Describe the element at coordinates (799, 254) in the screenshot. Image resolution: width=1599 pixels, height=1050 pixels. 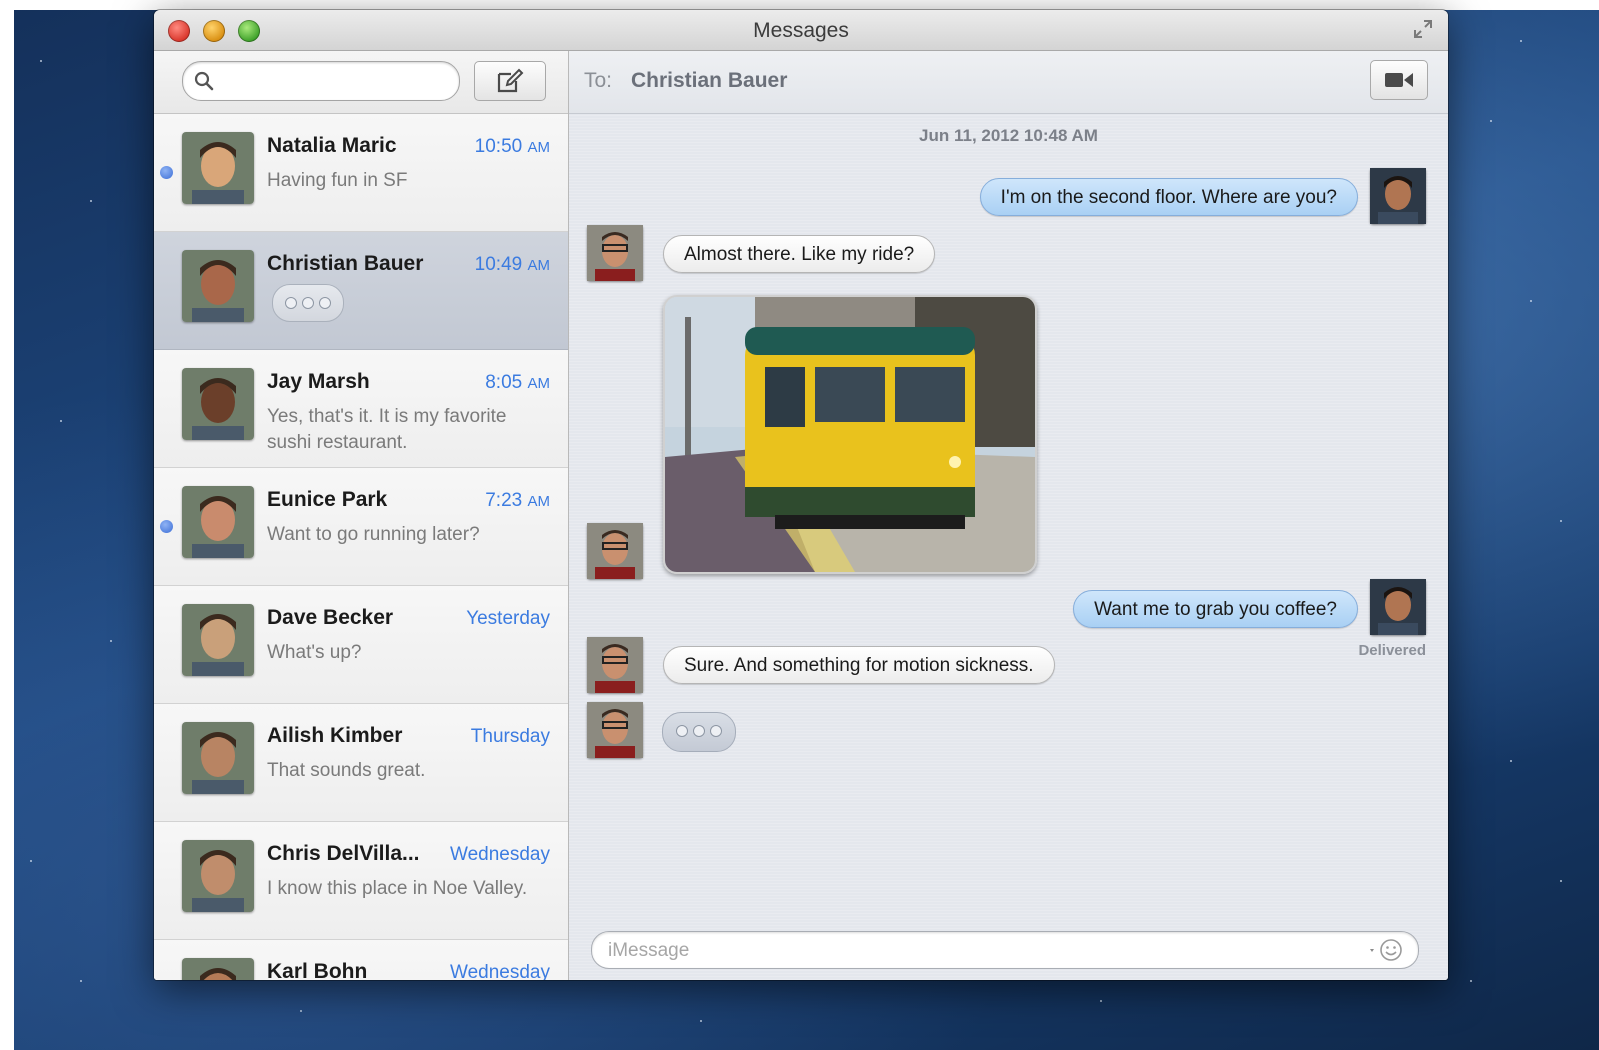
I see `incoming-message-bubble: Almost there. Like my ride?` at that location.